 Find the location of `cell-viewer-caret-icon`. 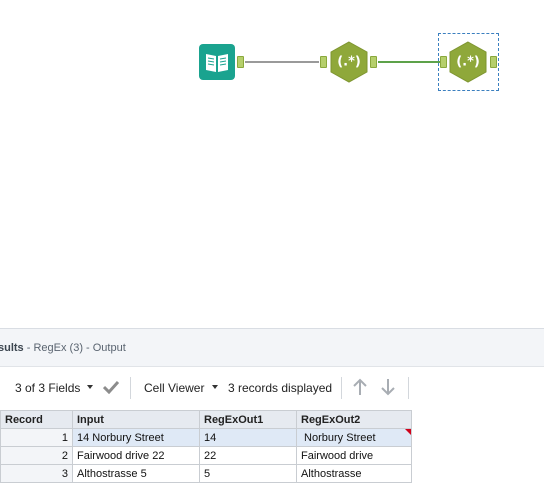

cell-viewer-caret-icon is located at coordinates (215, 387).